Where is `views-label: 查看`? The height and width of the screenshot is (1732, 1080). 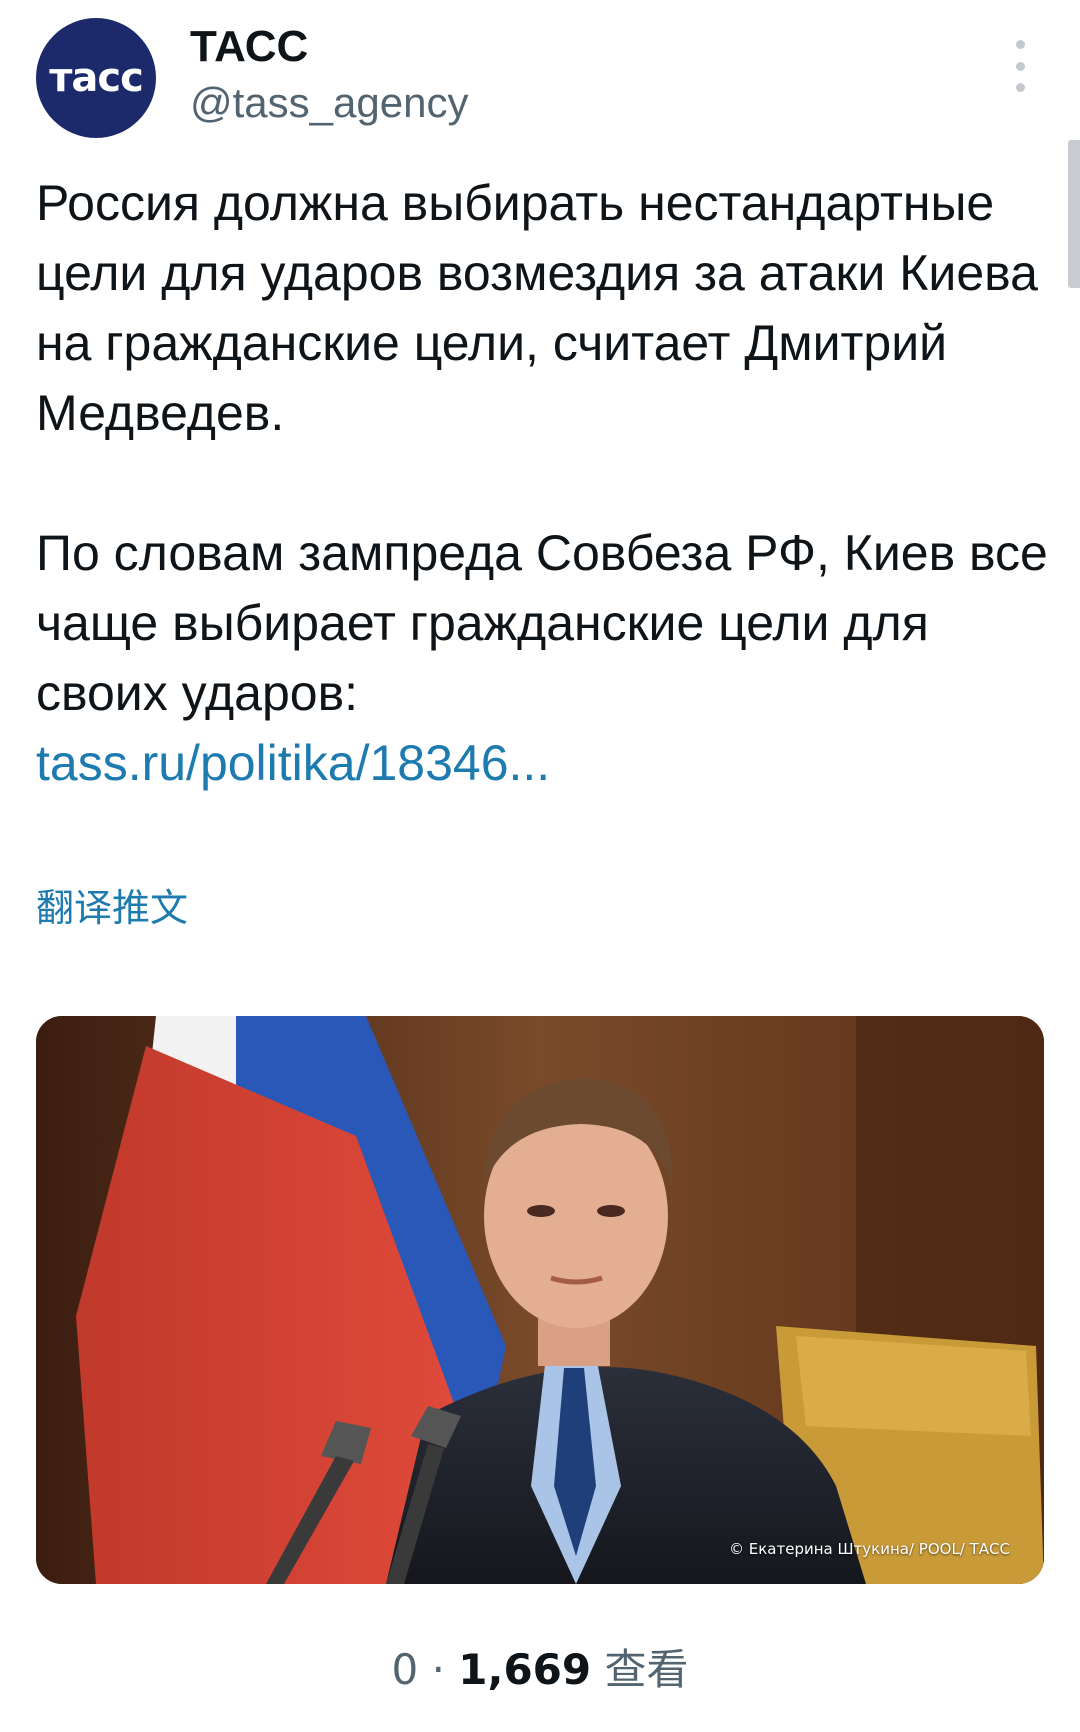
views-label: 查看 is located at coordinates (646, 1669).